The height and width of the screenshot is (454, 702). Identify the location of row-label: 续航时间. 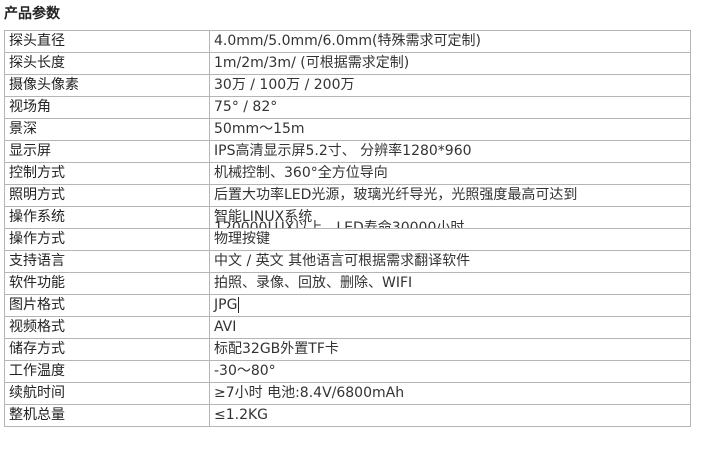
(107, 393).